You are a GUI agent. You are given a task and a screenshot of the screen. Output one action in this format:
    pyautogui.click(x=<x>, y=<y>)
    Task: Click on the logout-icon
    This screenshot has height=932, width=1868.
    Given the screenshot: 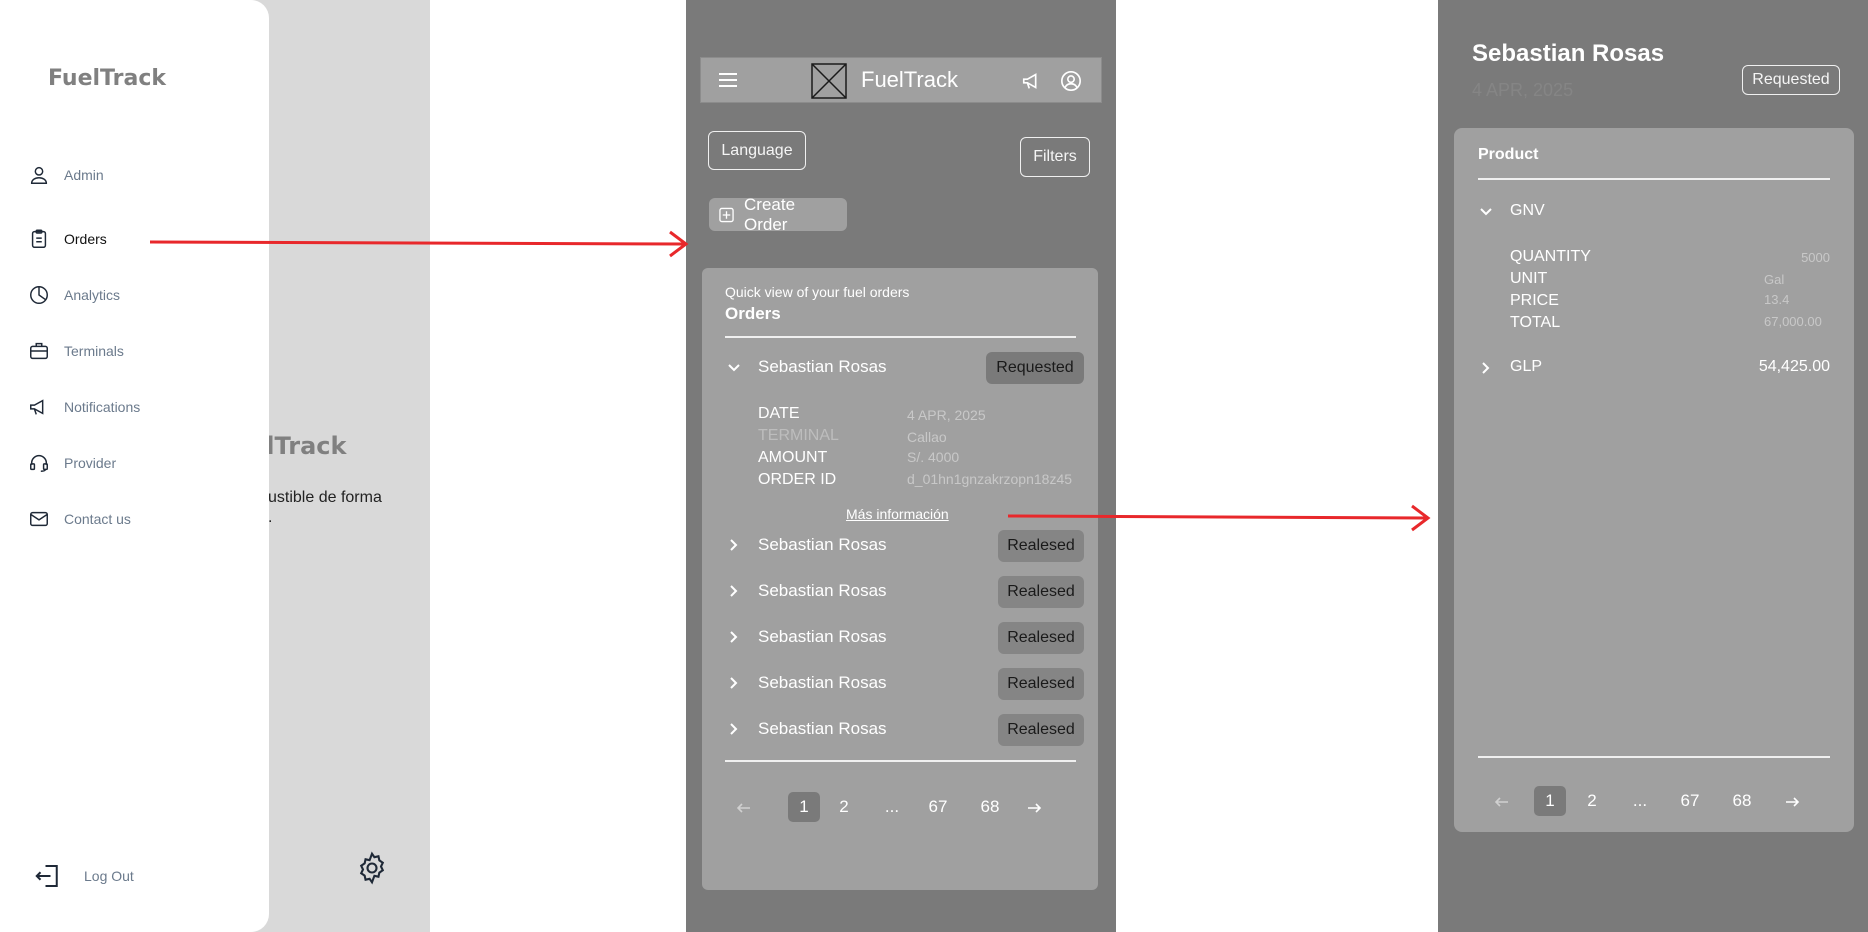 What is the action you would take?
    pyautogui.click(x=46, y=876)
    